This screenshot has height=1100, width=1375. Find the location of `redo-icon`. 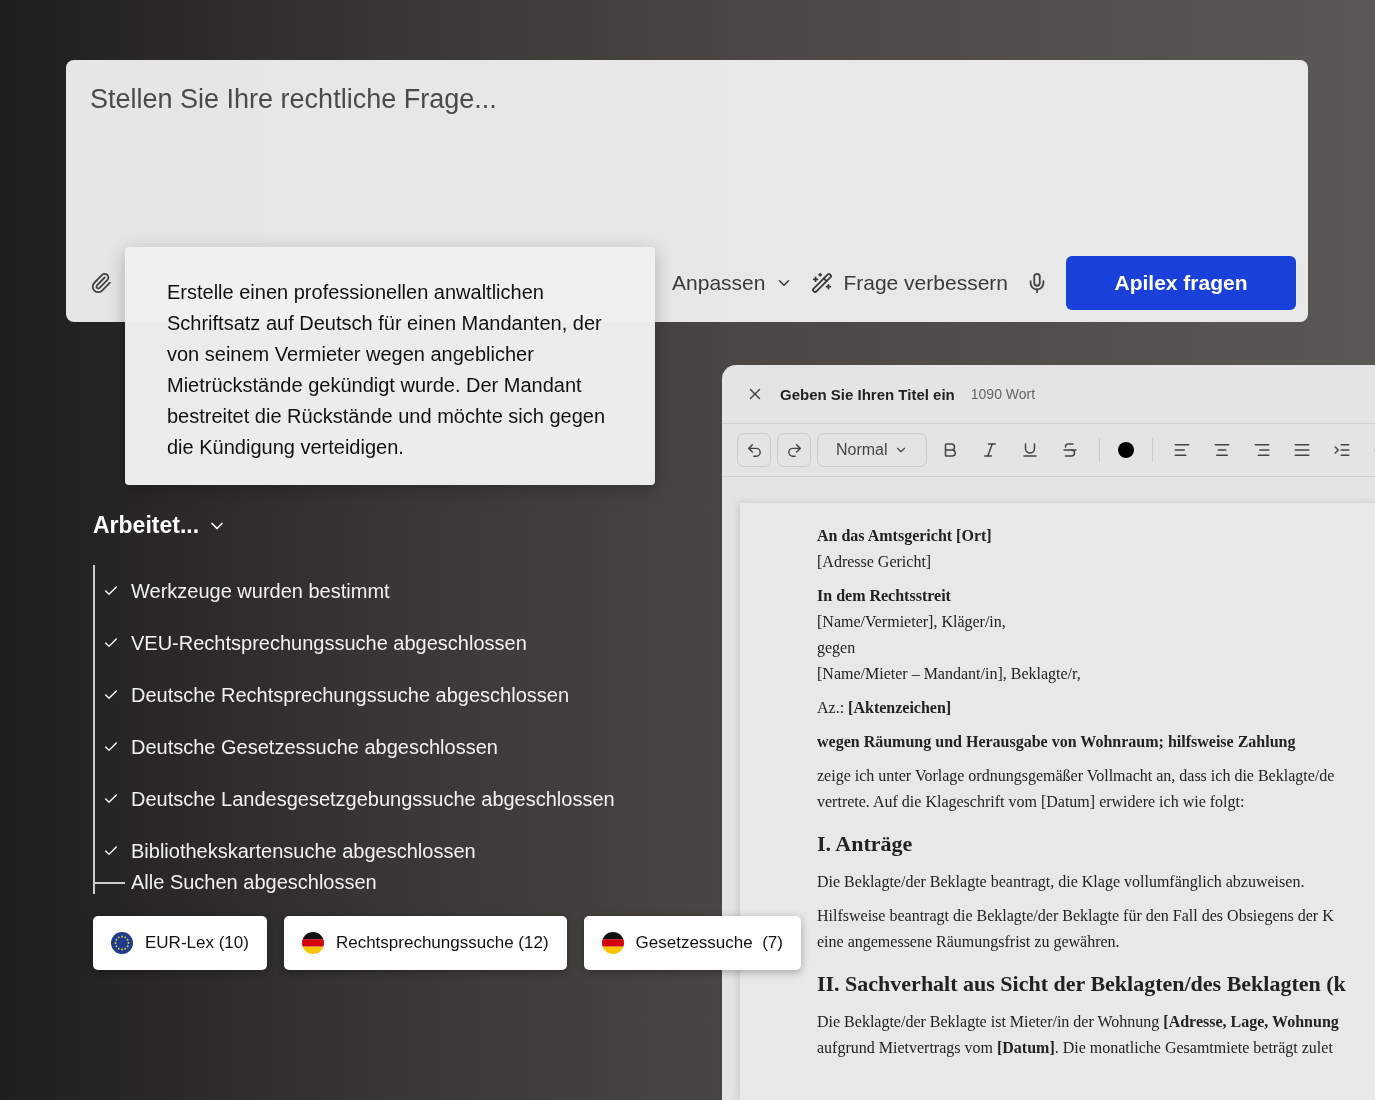

redo-icon is located at coordinates (794, 450).